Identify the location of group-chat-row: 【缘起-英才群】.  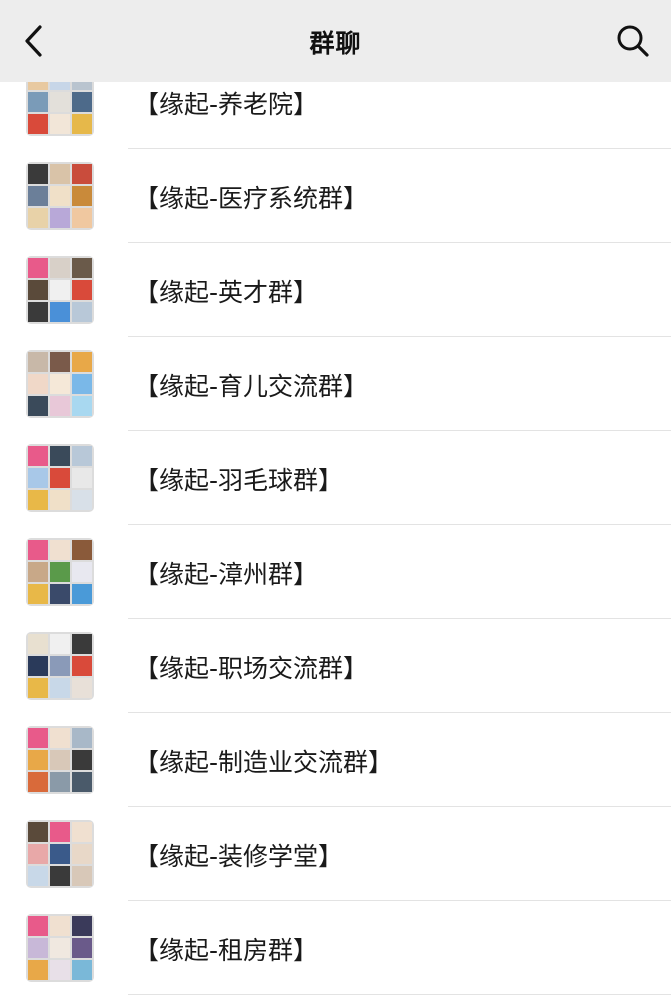
(335, 290).